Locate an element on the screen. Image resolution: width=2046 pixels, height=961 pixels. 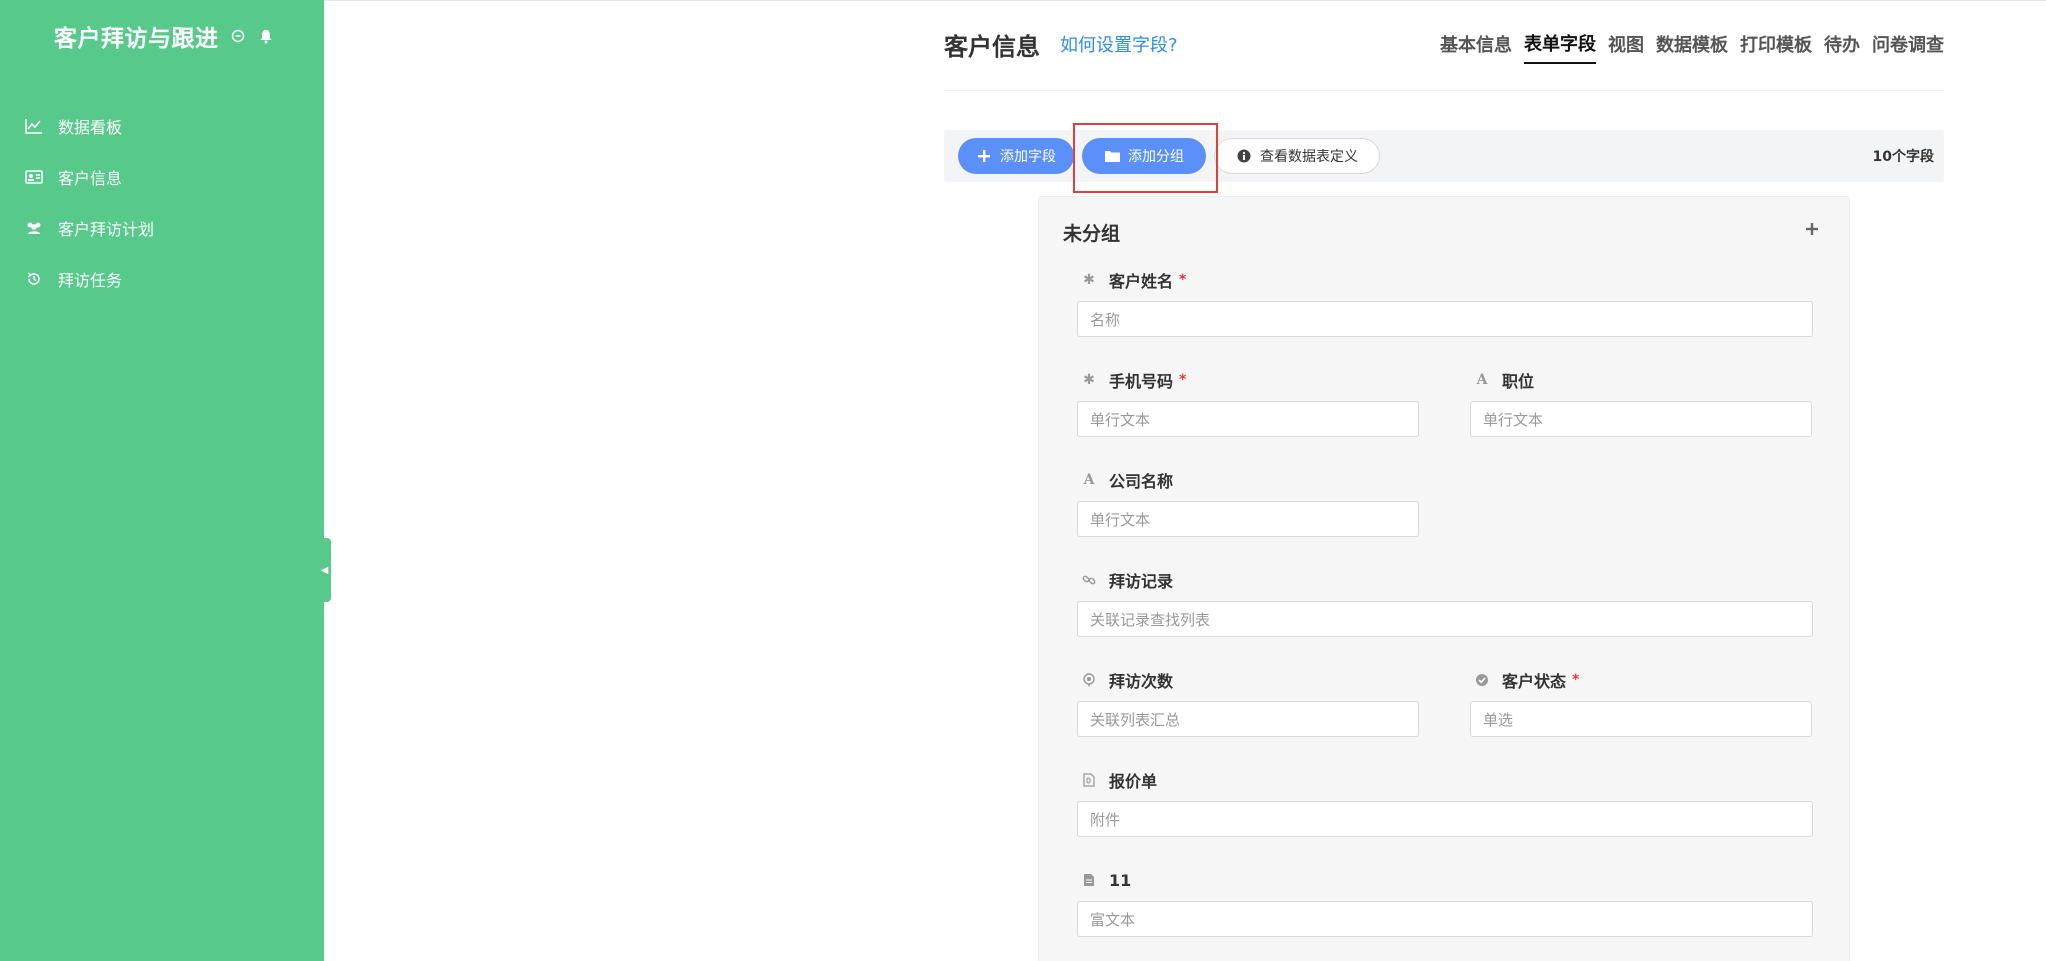
field-rich-text: 11 富文本 is located at coordinates (1445, 902).